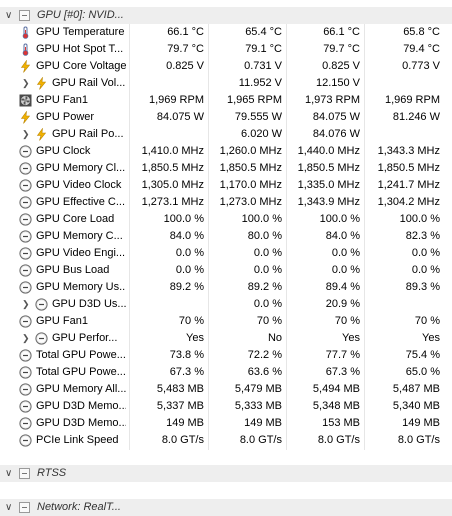 The height and width of the screenshot is (516, 452). What do you see at coordinates (25, 100) in the screenshot?
I see `fan-icon` at bounding box center [25, 100].